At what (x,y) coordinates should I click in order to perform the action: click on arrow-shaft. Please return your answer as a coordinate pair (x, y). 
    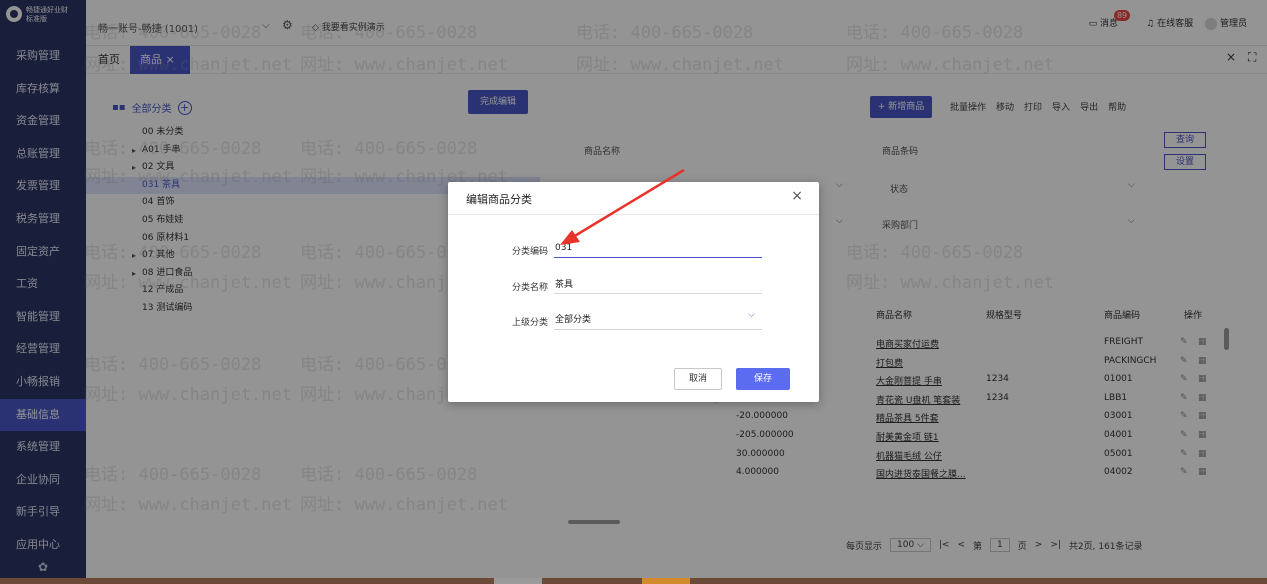
    Looking at the image, I should click on (626, 205).